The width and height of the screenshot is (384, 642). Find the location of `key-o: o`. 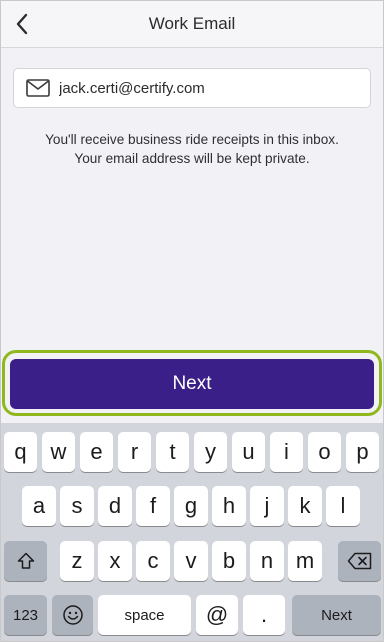

key-o: o is located at coordinates (324, 452).